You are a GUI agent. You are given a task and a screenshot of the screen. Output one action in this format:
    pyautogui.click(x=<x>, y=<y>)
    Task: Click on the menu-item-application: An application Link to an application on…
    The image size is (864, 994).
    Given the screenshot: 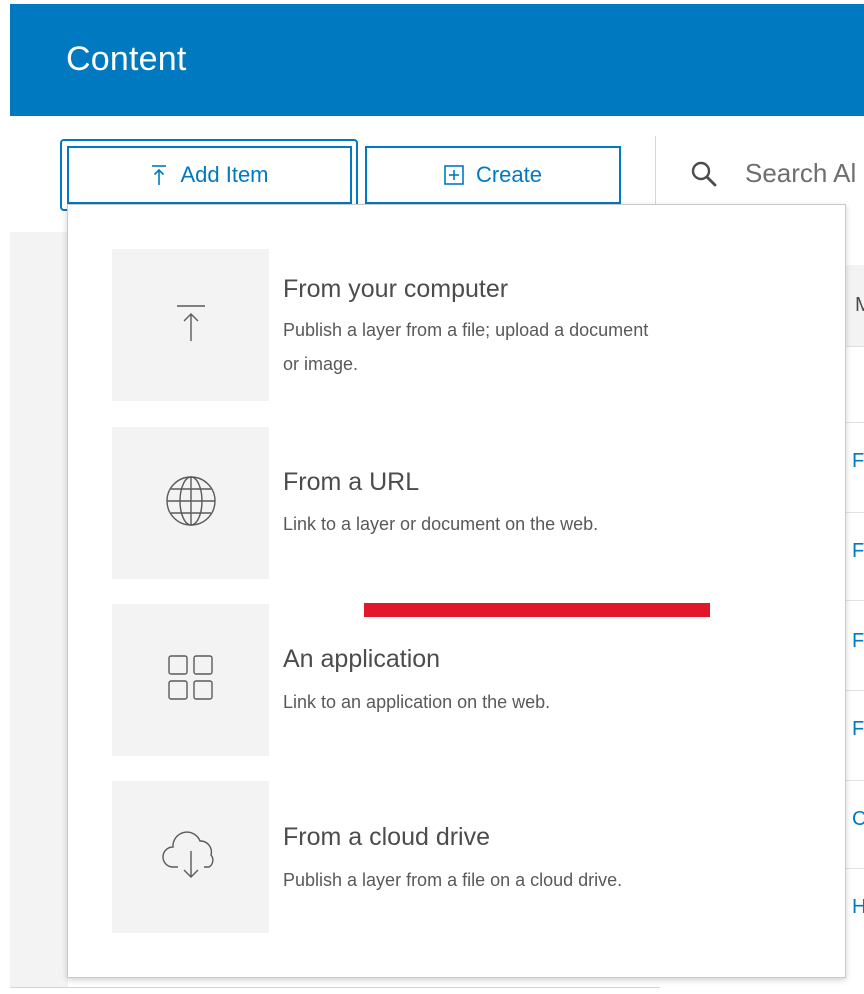 What is the action you would take?
    pyautogui.click(x=462, y=681)
    